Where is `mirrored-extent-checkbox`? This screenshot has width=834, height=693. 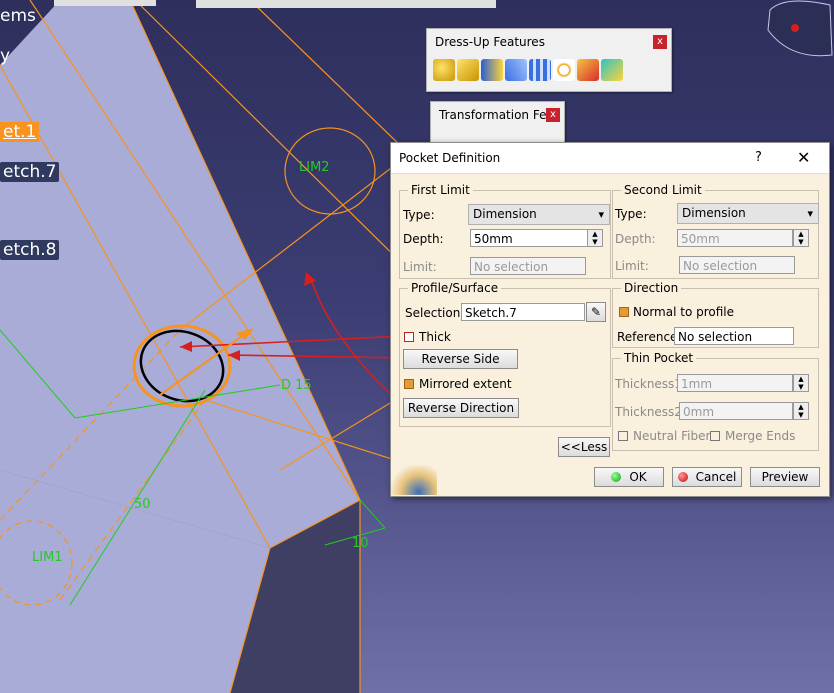 mirrored-extent-checkbox is located at coordinates (409, 384).